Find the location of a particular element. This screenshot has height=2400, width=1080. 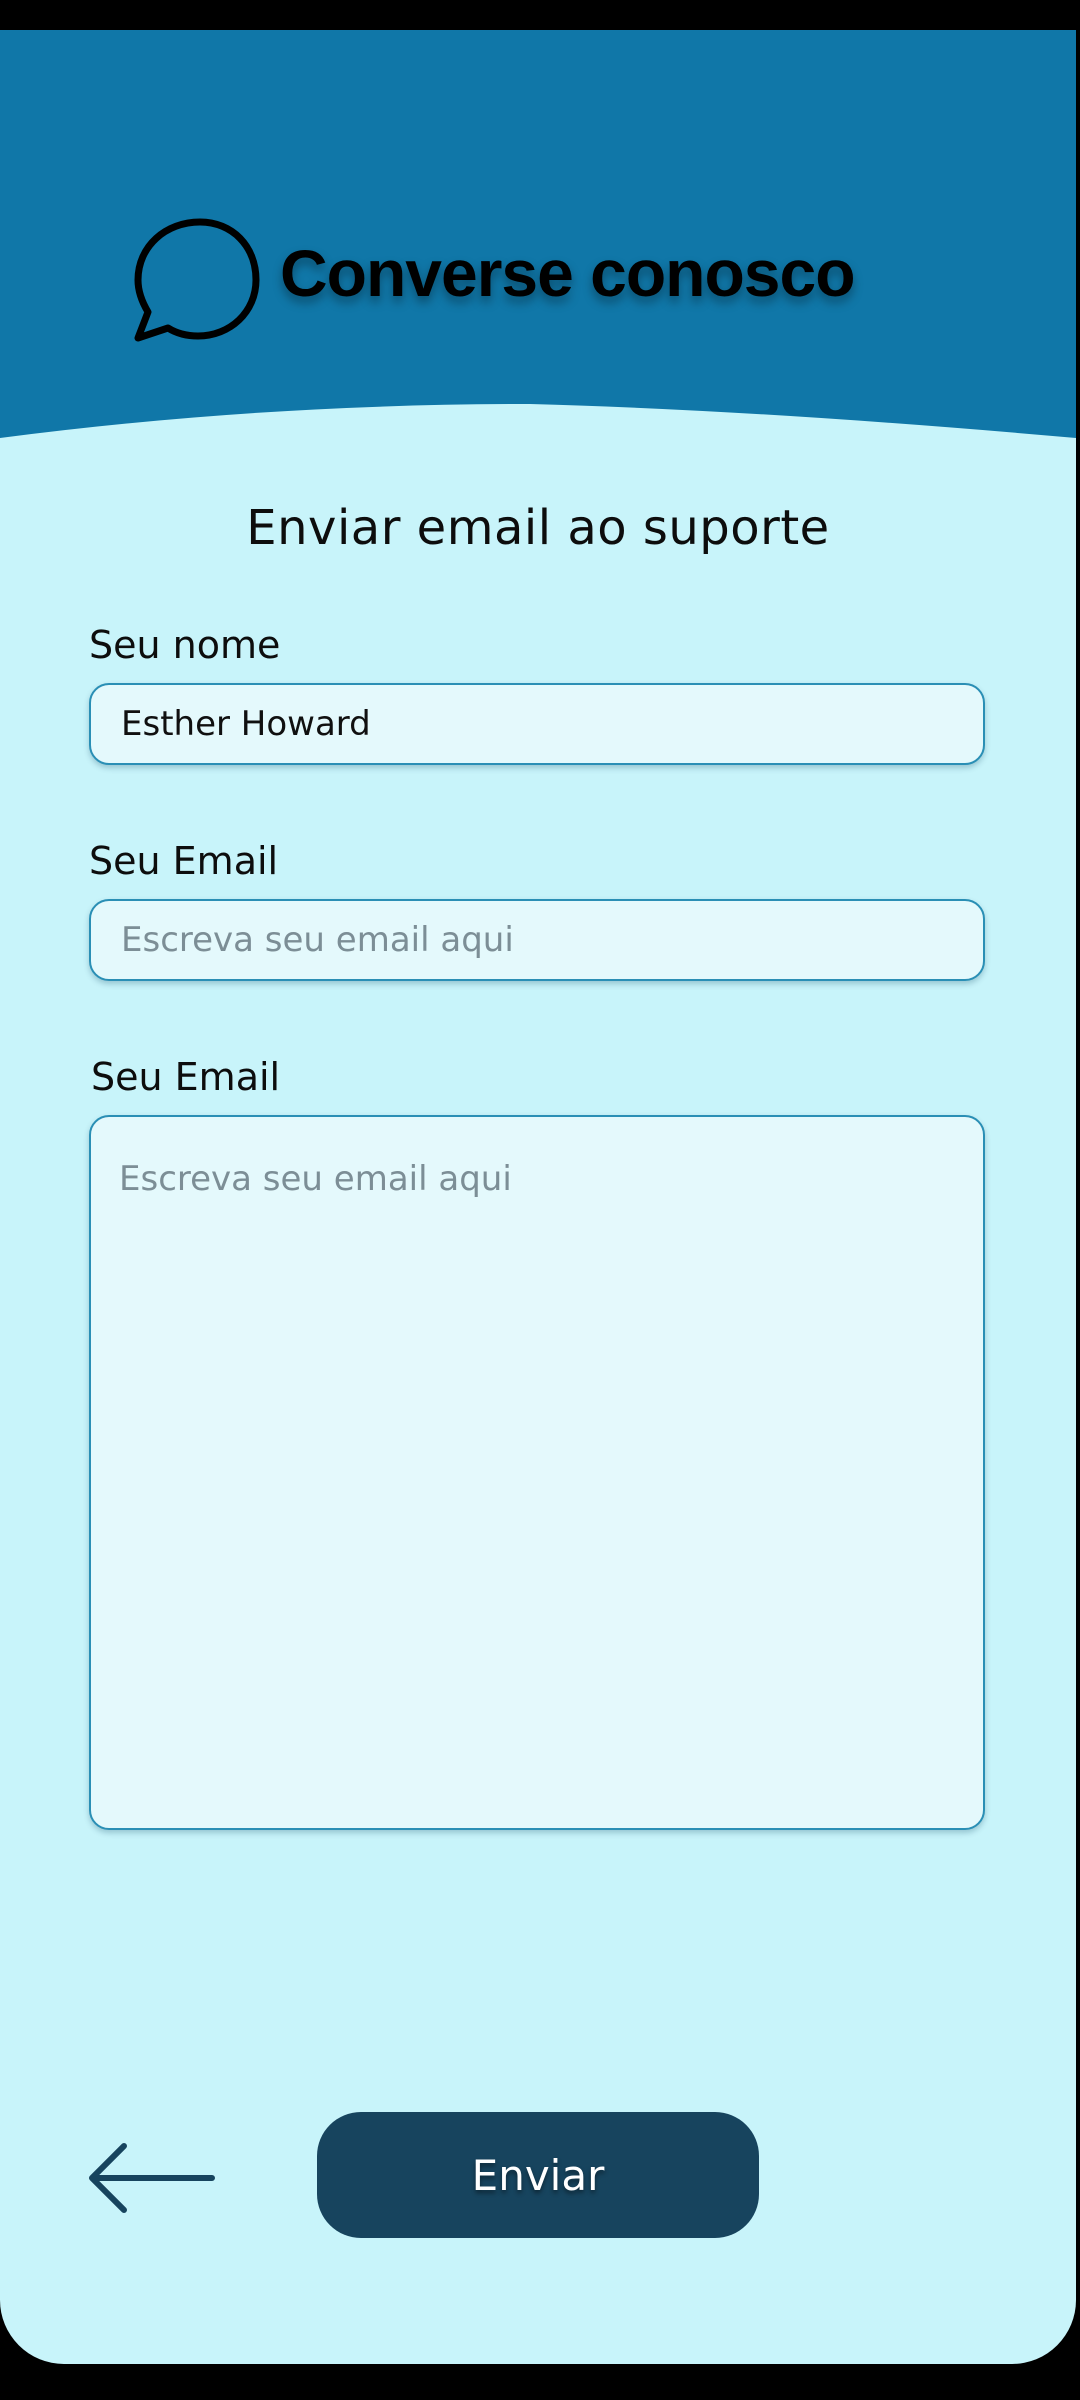

email-input is located at coordinates (537, 940).